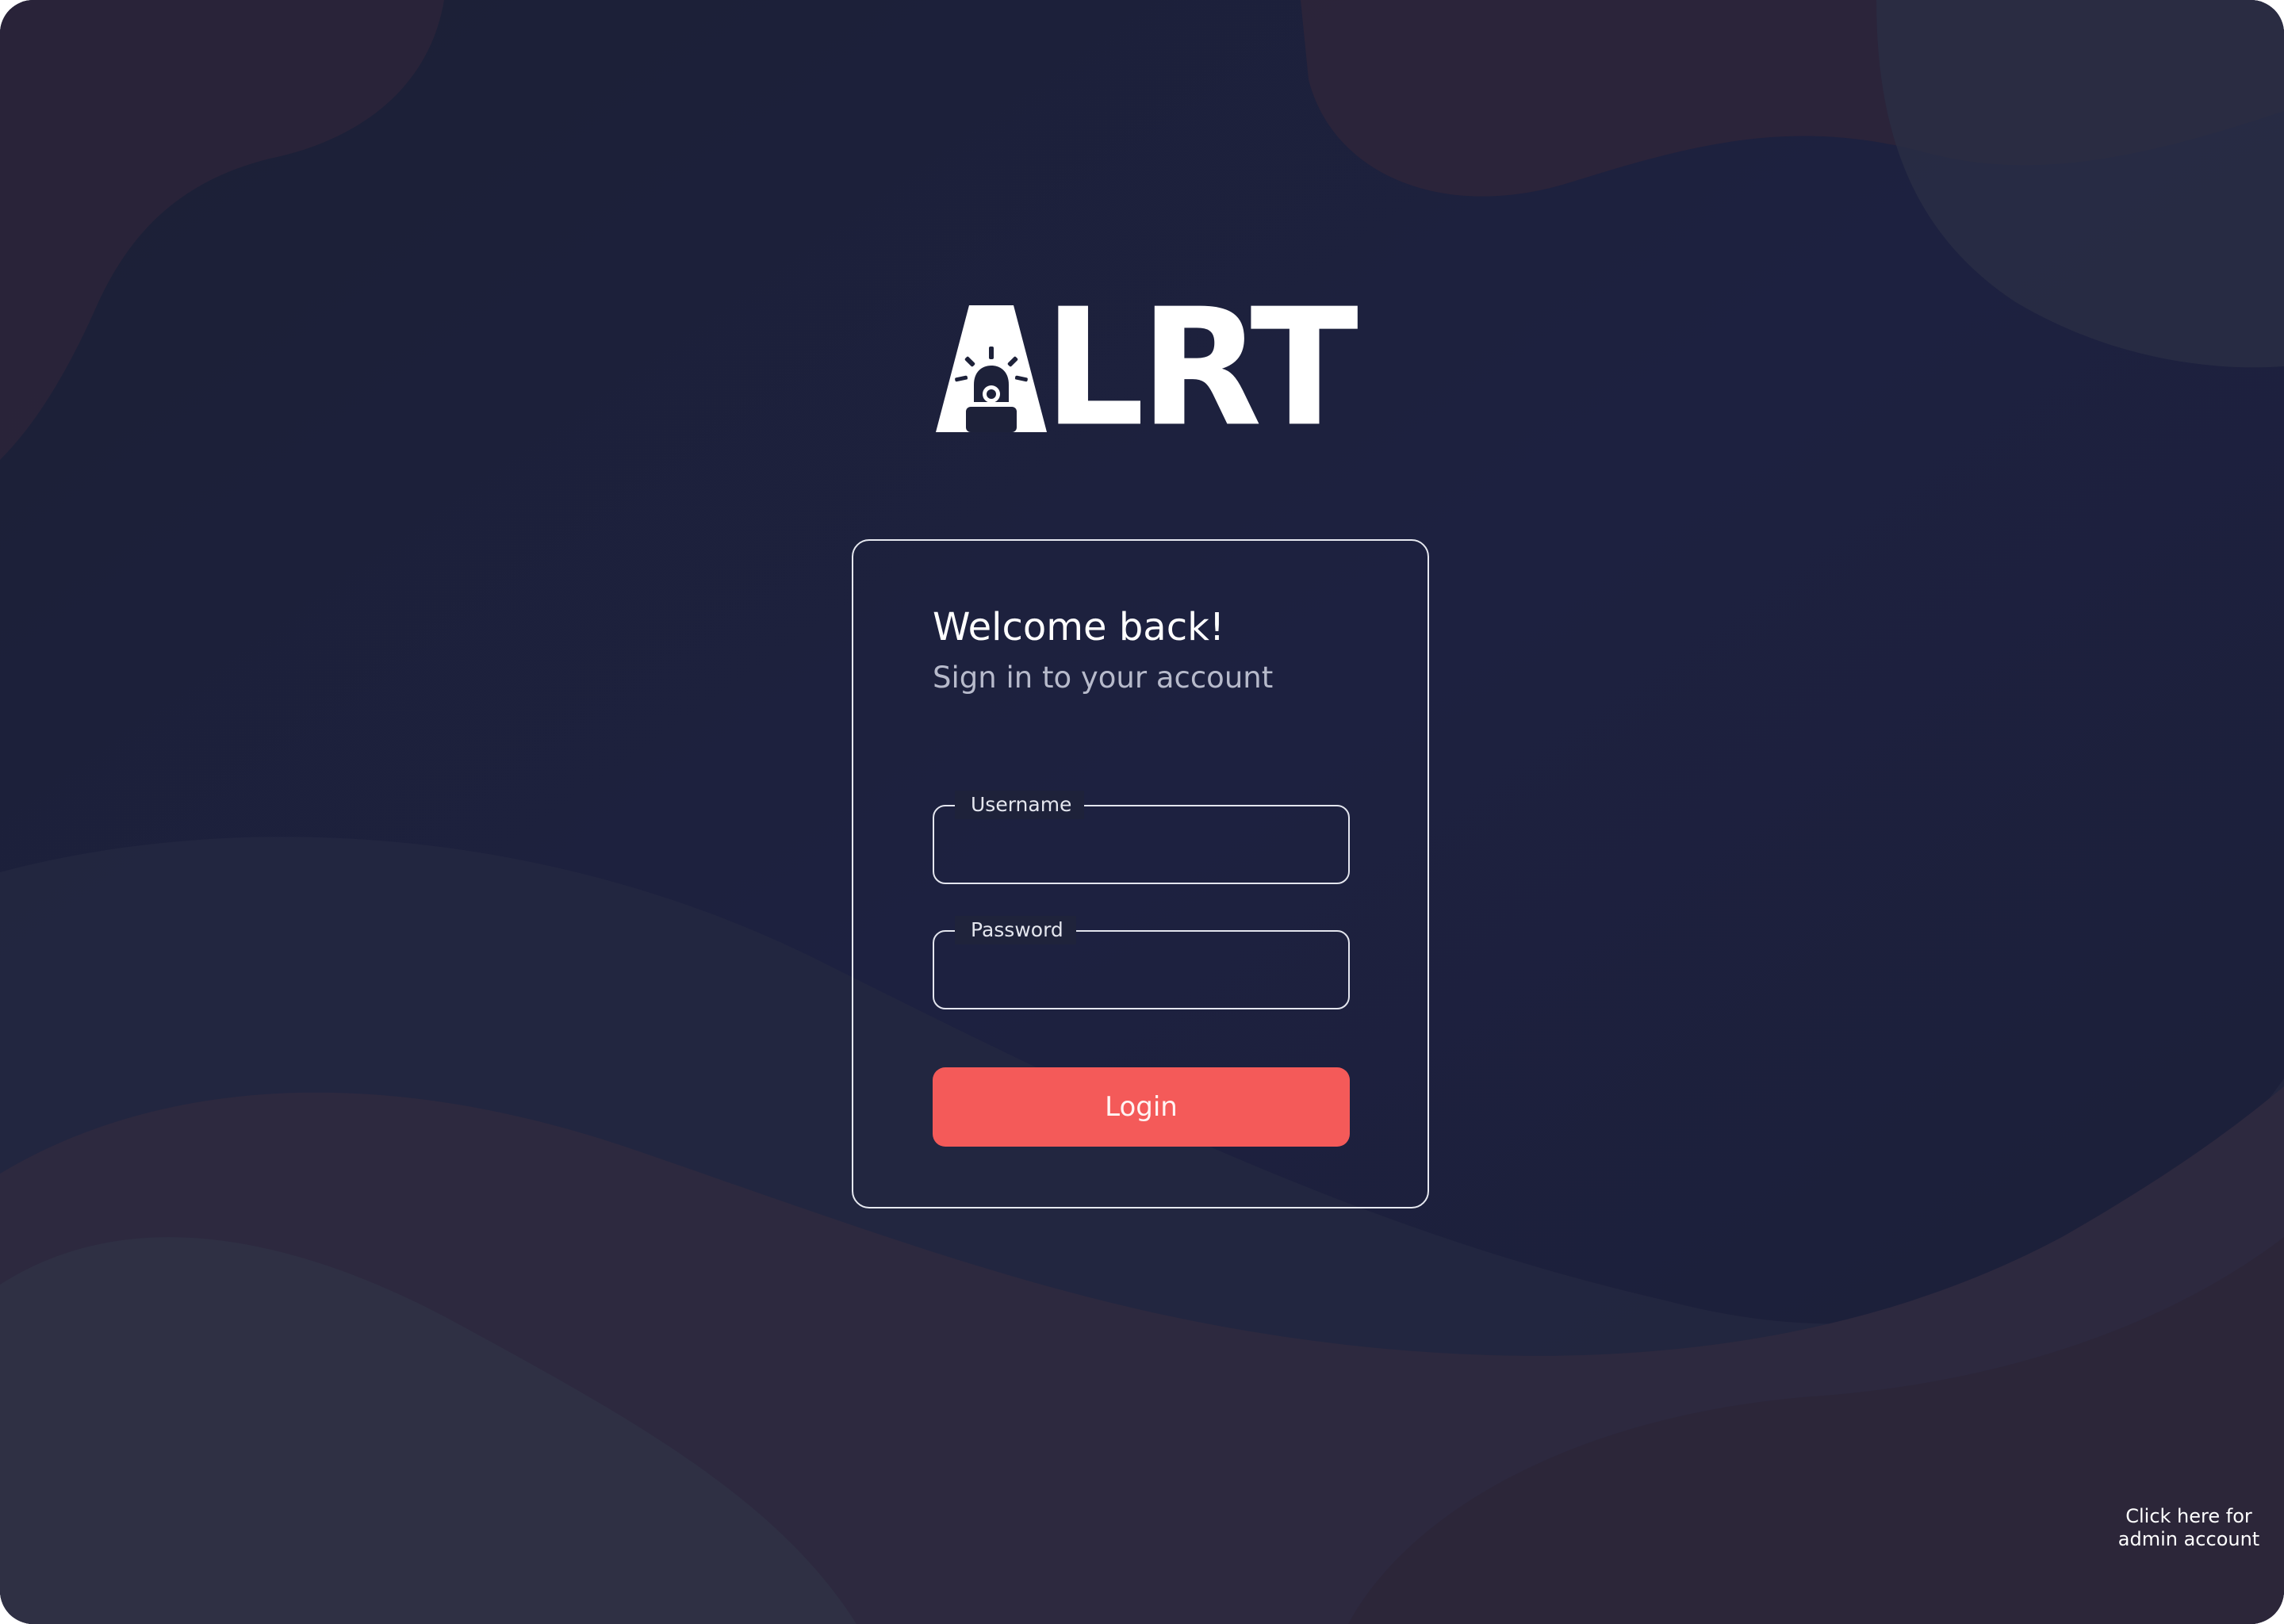  What do you see at coordinates (2188, 1539) in the screenshot?
I see `admin-link-line2: admin account` at bounding box center [2188, 1539].